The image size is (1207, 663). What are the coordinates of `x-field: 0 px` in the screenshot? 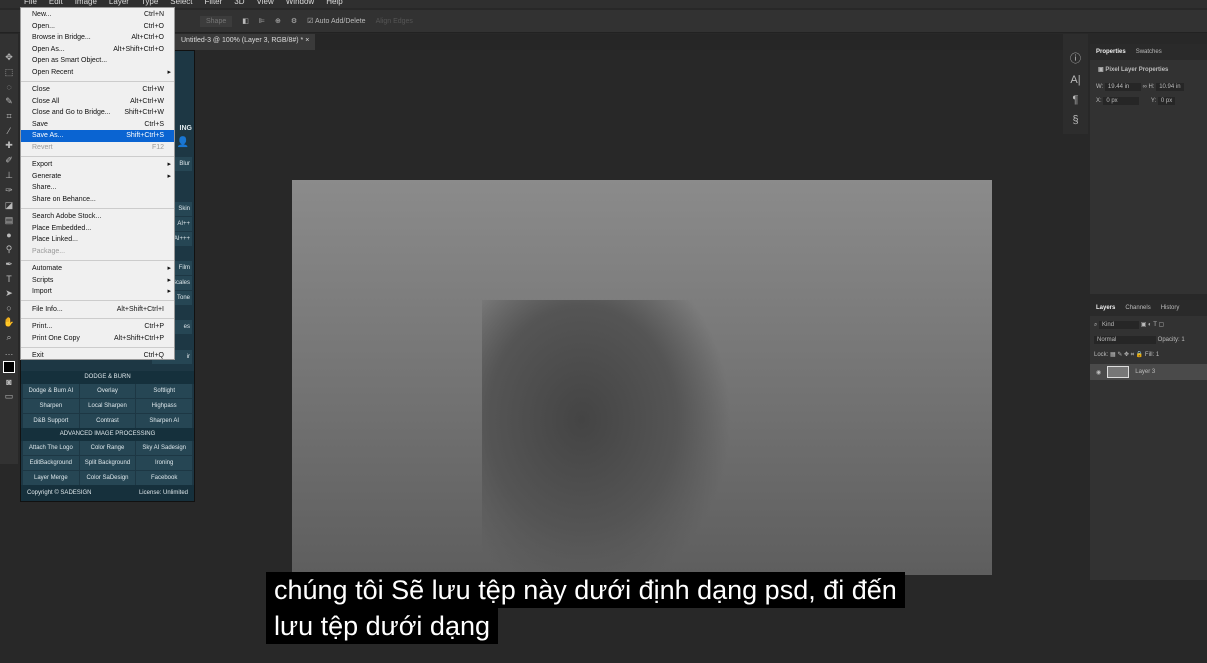 It's located at (1121, 101).